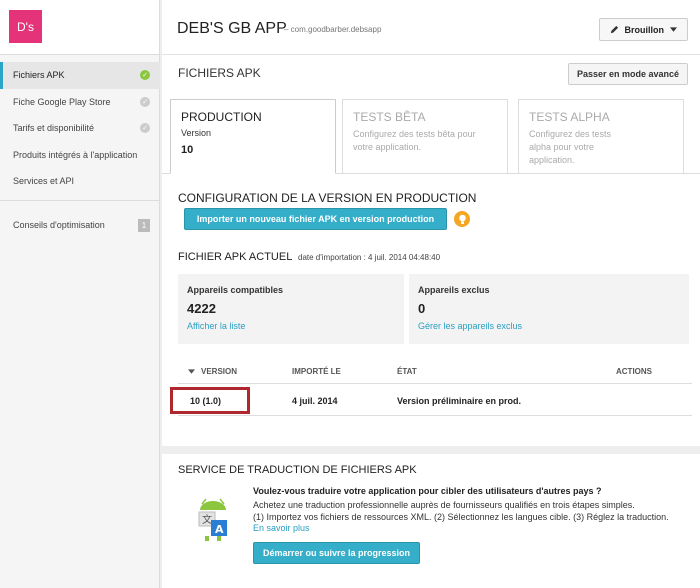 The image size is (700, 588). I want to click on app-package: – com.goodbarber.debsapp, so click(333, 29).